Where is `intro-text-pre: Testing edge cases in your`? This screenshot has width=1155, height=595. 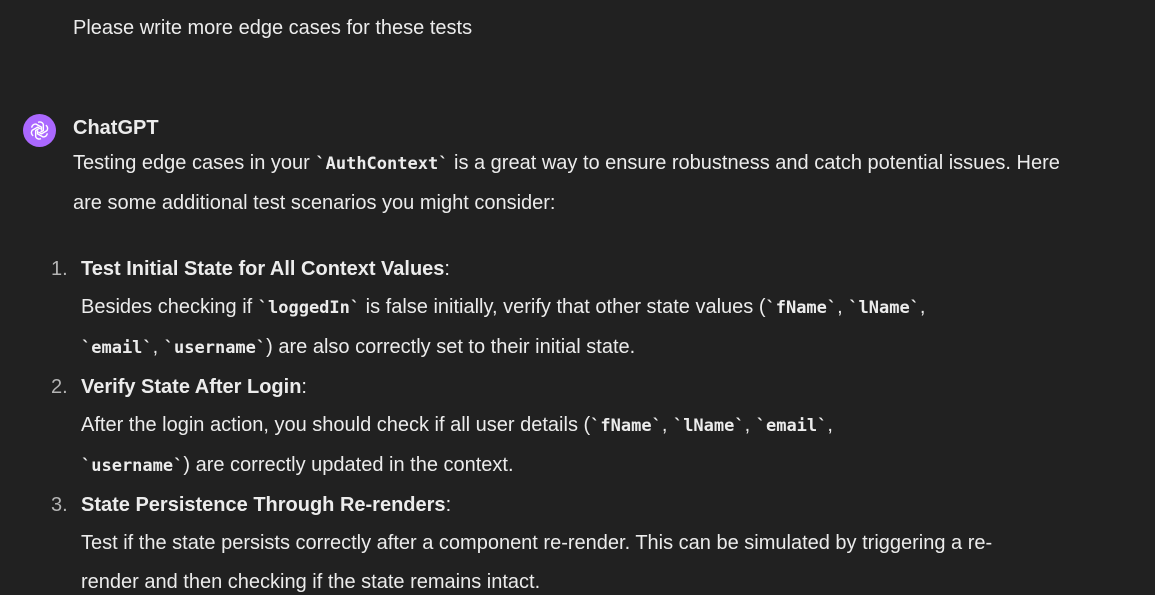 intro-text-pre: Testing edge cases in your is located at coordinates (194, 163).